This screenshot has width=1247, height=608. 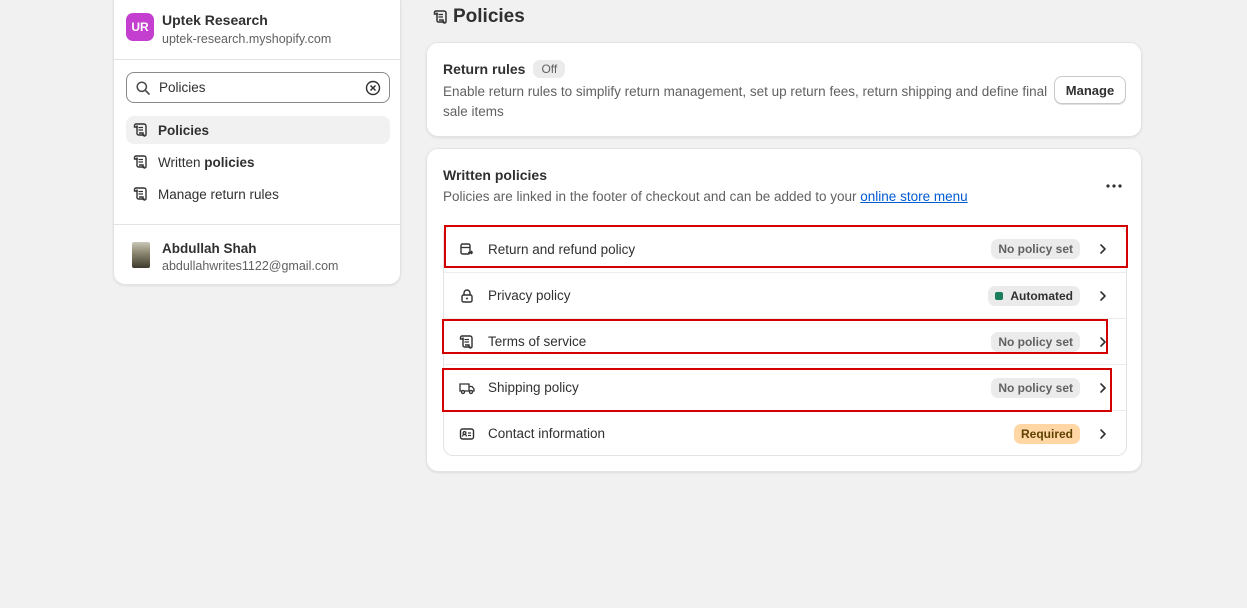 I want to click on label-bold: policies, so click(x=229, y=162).